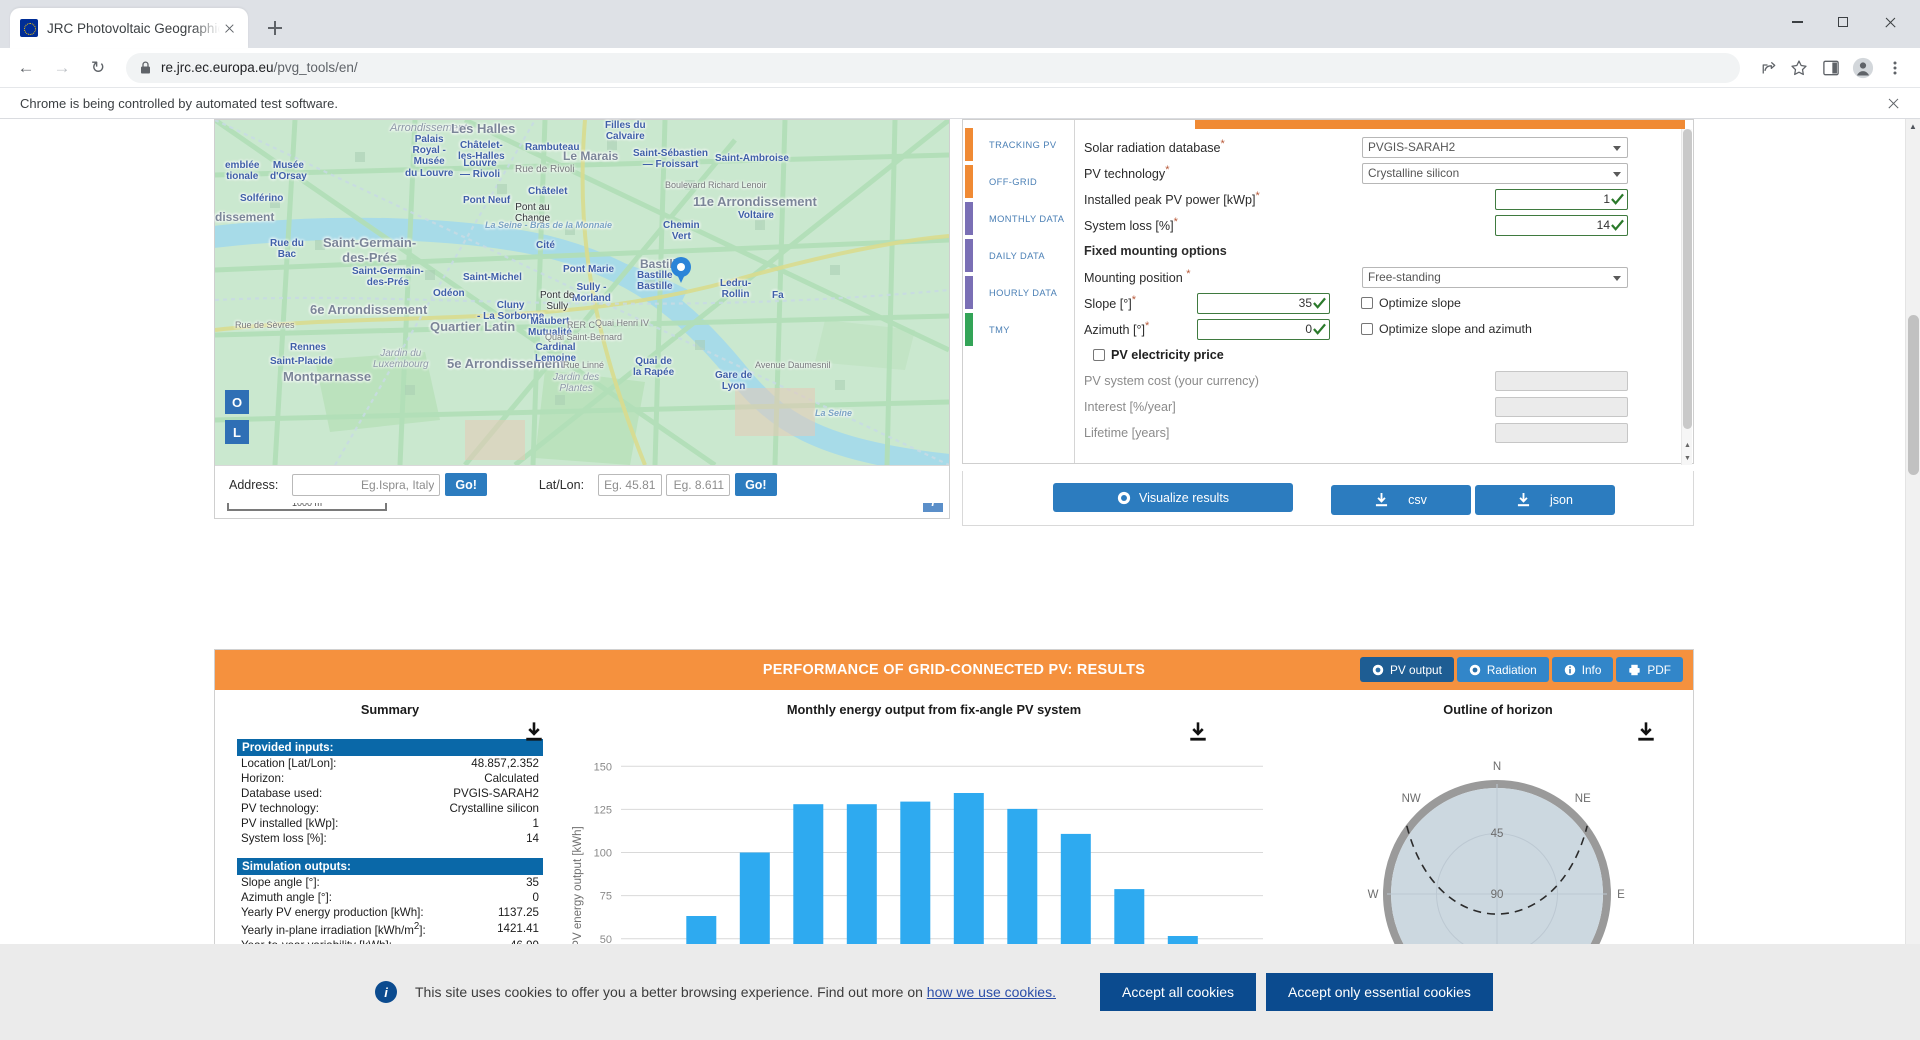 The image size is (1920, 1040). Describe the element at coordinates (333, 929) in the screenshot. I see `summary-key: Yearly in-plane irradiation [kWh/m2]:` at that location.